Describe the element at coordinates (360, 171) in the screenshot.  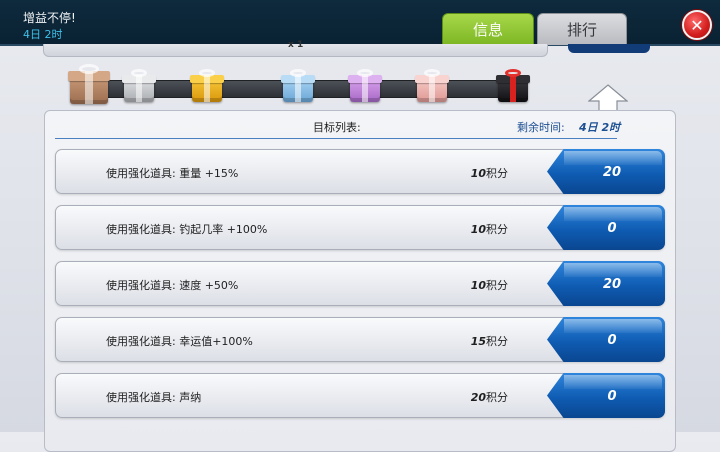
I see `goal-row: 使用强化道具: 重量 +15% 10积分 20` at that location.